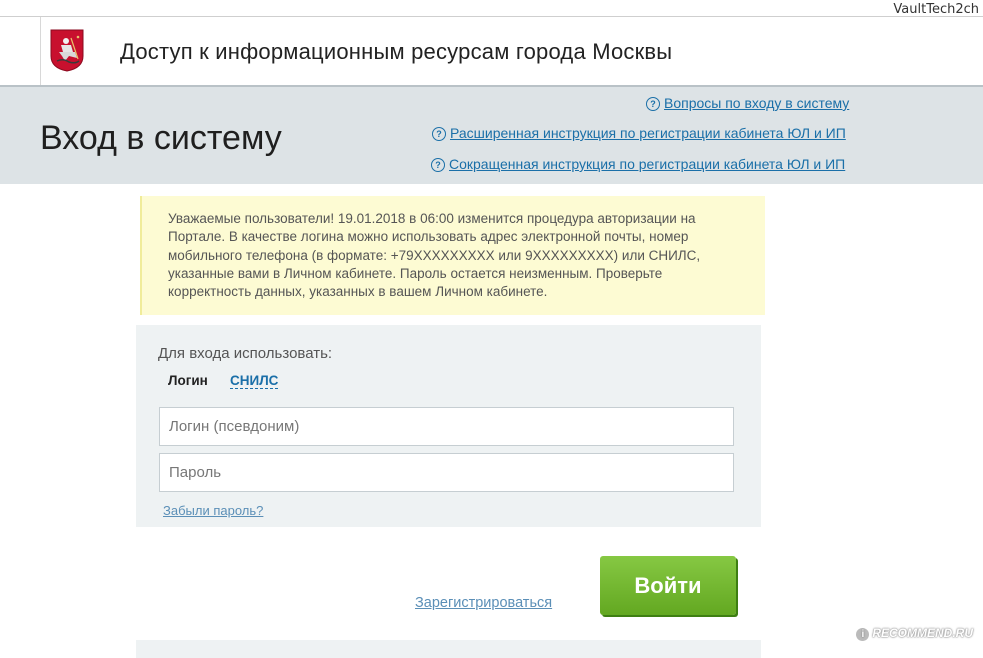 This screenshot has height=658, width=983. What do you see at coordinates (936, 9) in the screenshot?
I see `watermark-top: VaultTech2ch` at bounding box center [936, 9].